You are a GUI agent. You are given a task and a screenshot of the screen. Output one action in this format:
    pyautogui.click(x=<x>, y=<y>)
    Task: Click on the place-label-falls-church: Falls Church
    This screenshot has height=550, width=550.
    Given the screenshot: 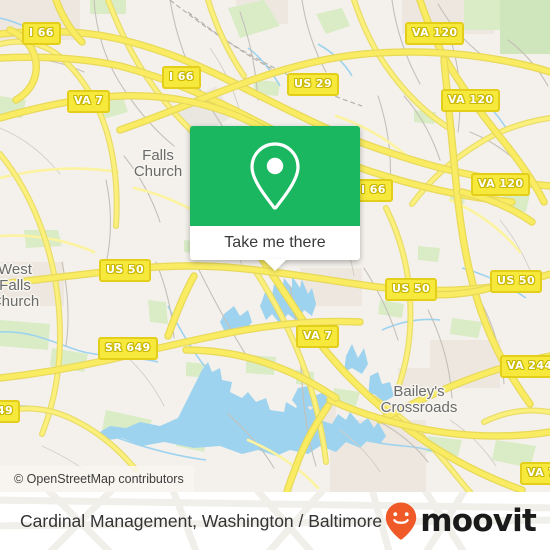 What is the action you would take?
    pyautogui.click(x=158, y=164)
    